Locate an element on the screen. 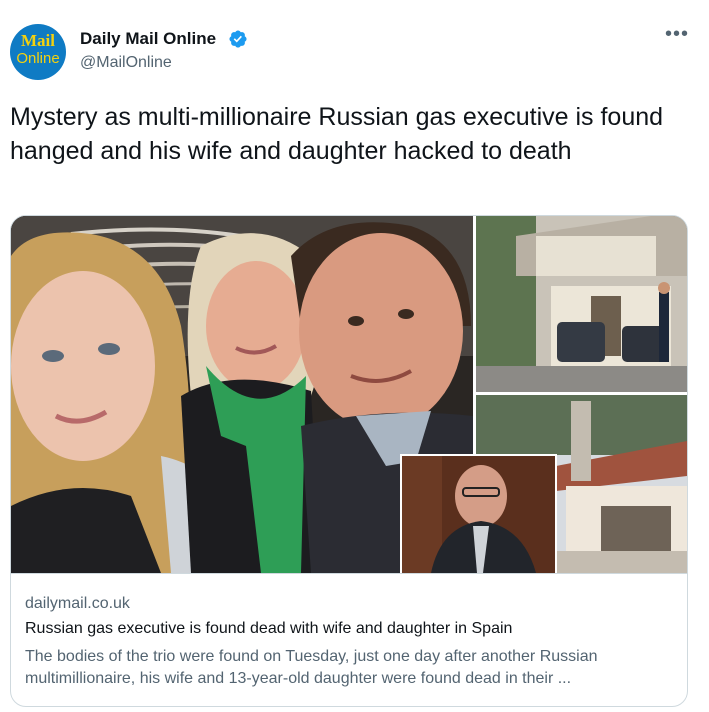  more-options-button: ••• is located at coordinates (677, 37).